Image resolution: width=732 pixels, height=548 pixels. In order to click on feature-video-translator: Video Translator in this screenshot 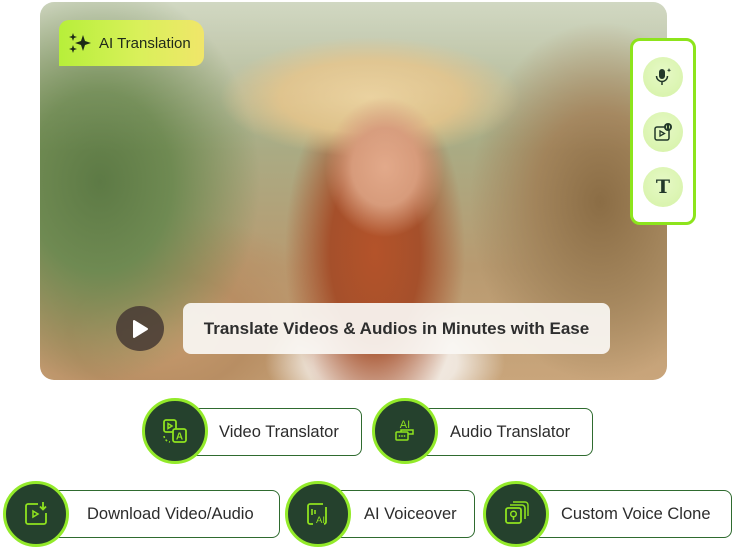, I will do `click(273, 432)`.